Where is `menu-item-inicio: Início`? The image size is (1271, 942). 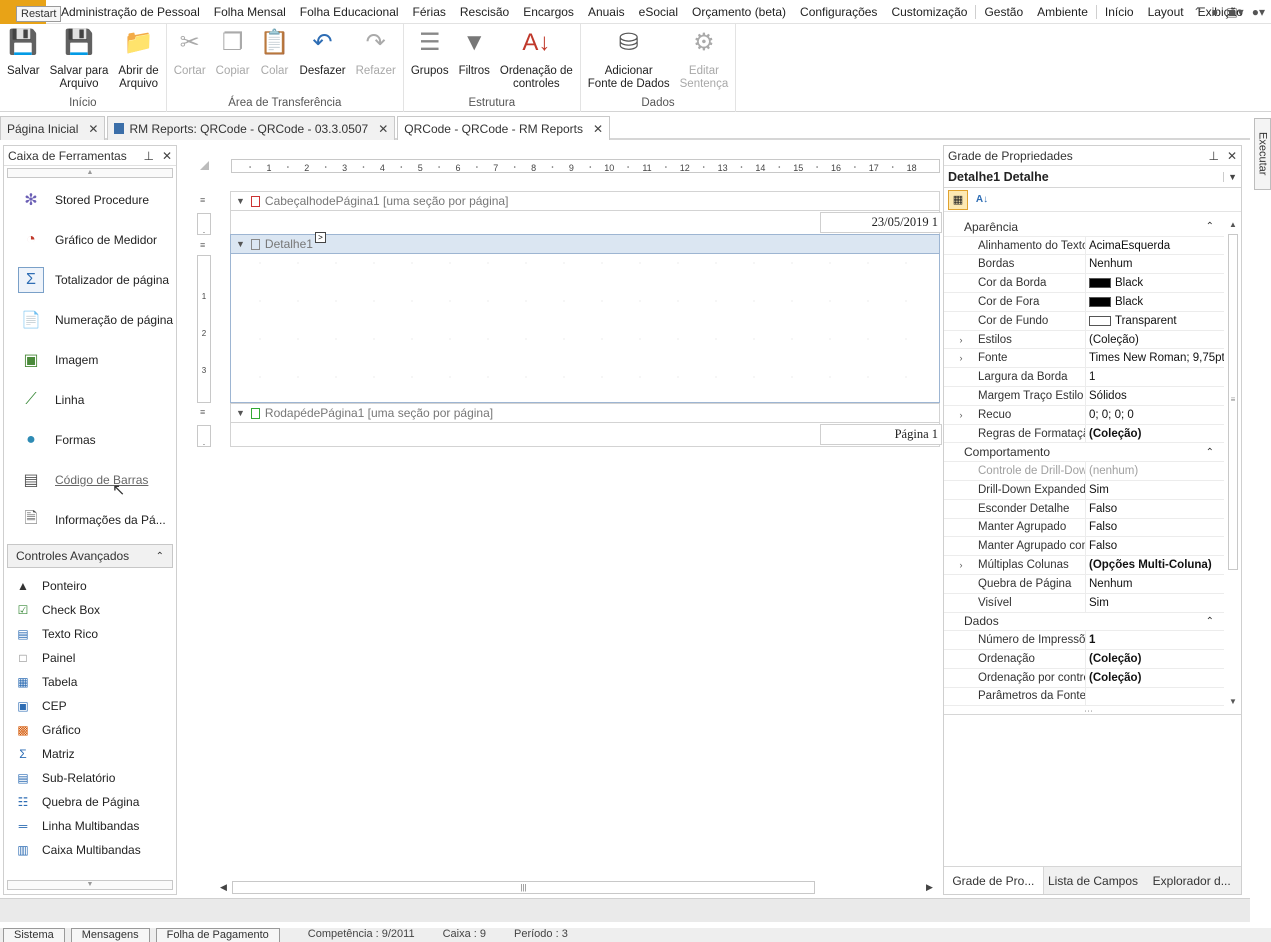 menu-item-inicio: Início is located at coordinates (1119, 12).